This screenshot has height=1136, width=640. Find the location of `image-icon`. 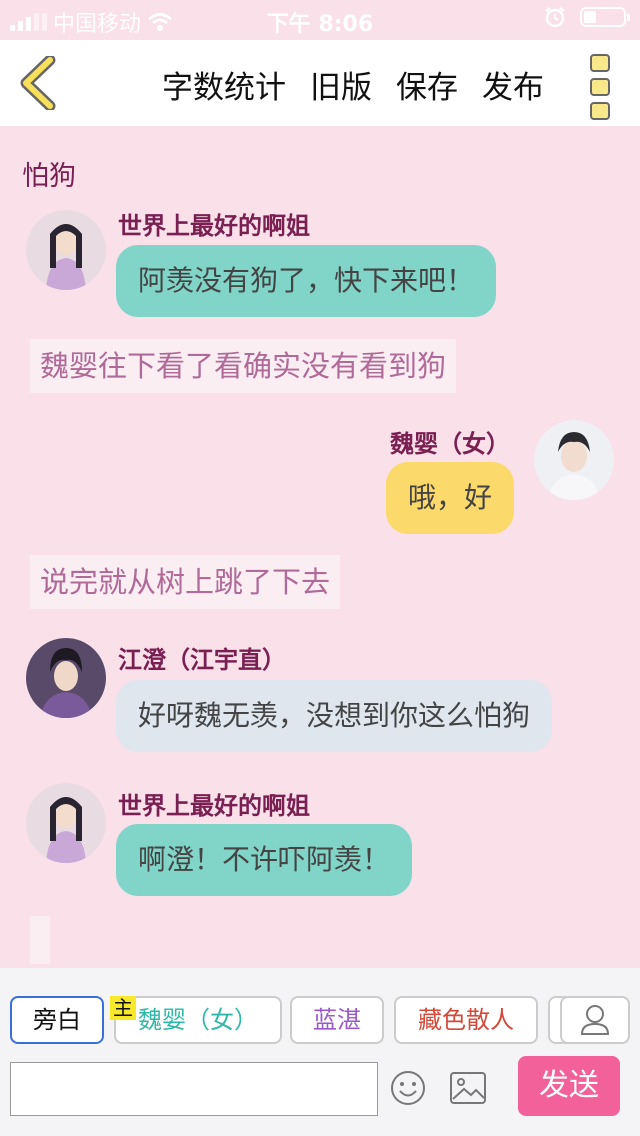

image-icon is located at coordinates (468, 1088).